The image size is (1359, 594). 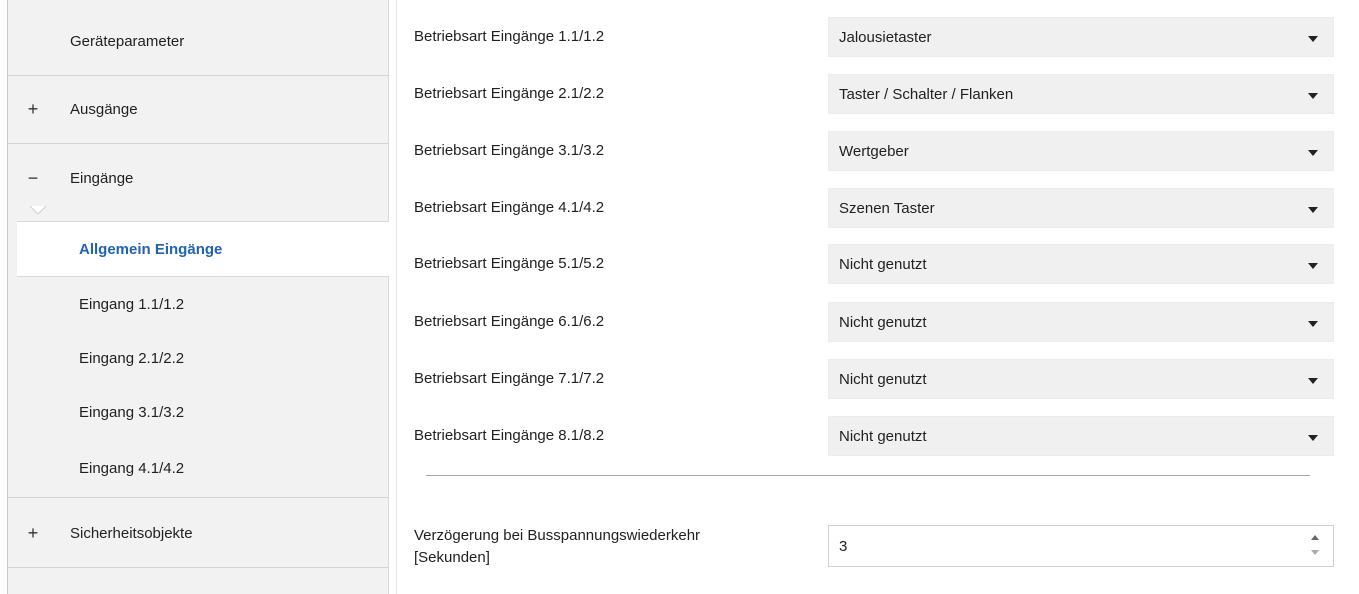 What do you see at coordinates (393, 297) in the screenshot?
I see `panel-splitter` at bounding box center [393, 297].